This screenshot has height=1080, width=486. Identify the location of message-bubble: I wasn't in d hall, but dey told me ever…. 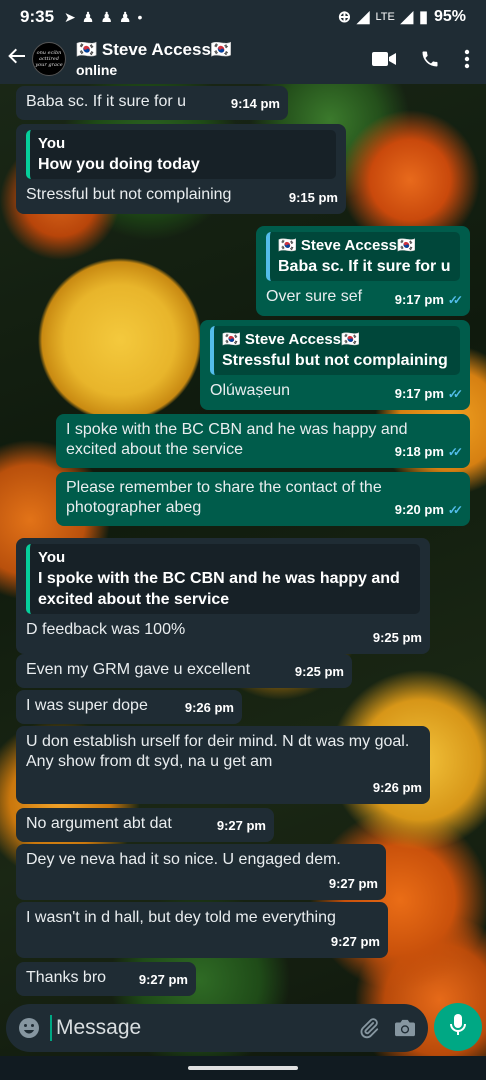
(202, 930).